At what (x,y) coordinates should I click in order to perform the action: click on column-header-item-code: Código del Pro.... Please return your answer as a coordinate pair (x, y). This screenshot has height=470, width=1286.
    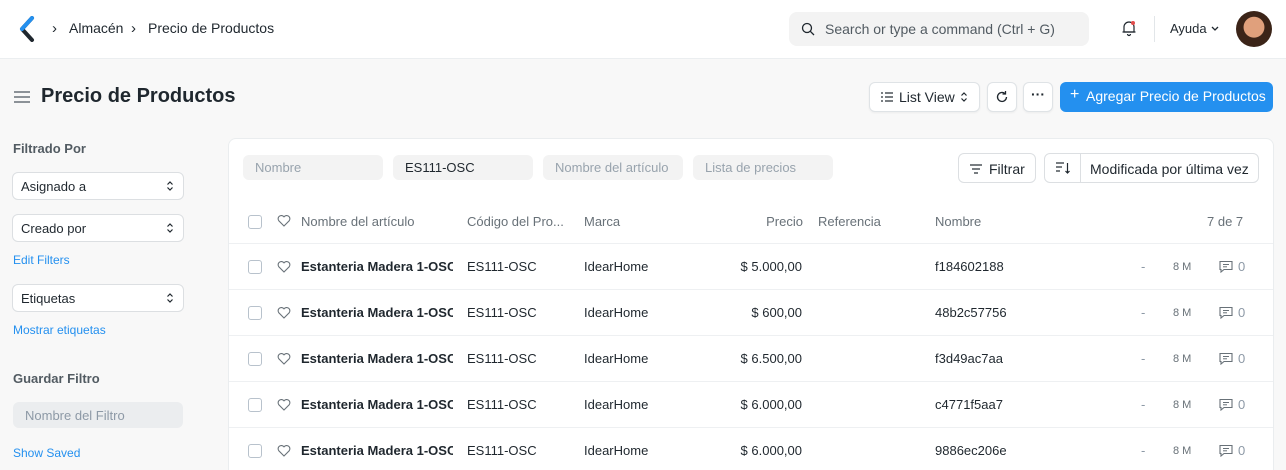
    Looking at the image, I should click on (515, 221).